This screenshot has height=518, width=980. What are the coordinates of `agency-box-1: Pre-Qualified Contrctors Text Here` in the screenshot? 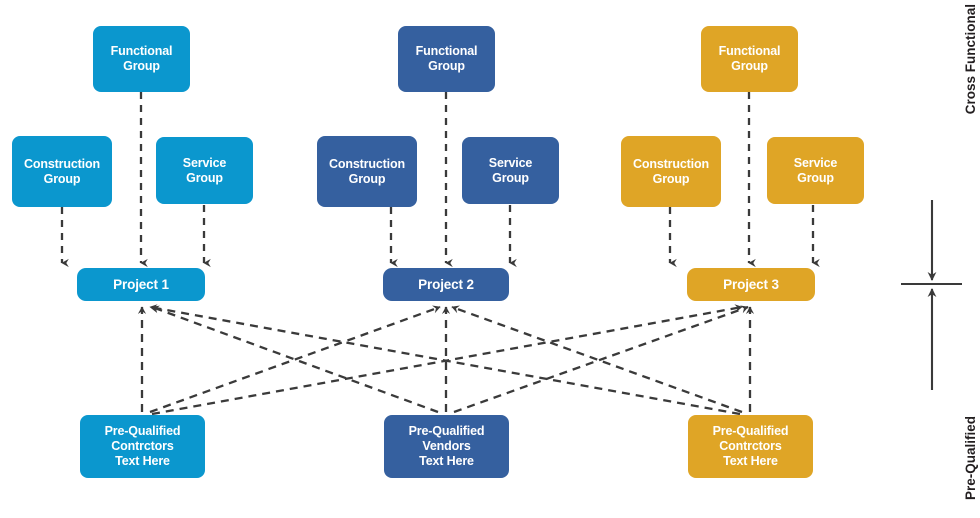 It's located at (142, 446).